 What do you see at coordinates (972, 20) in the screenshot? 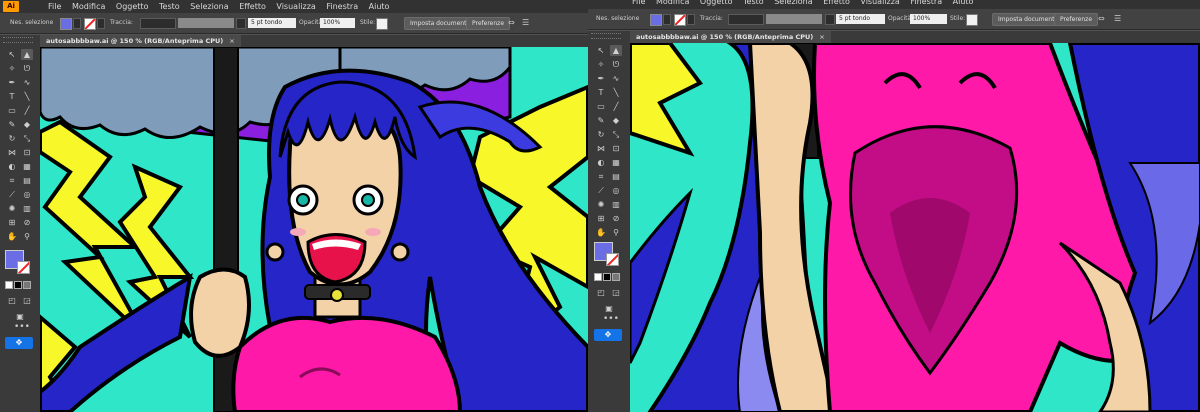
I see `graphic-style-swatch` at bounding box center [972, 20].